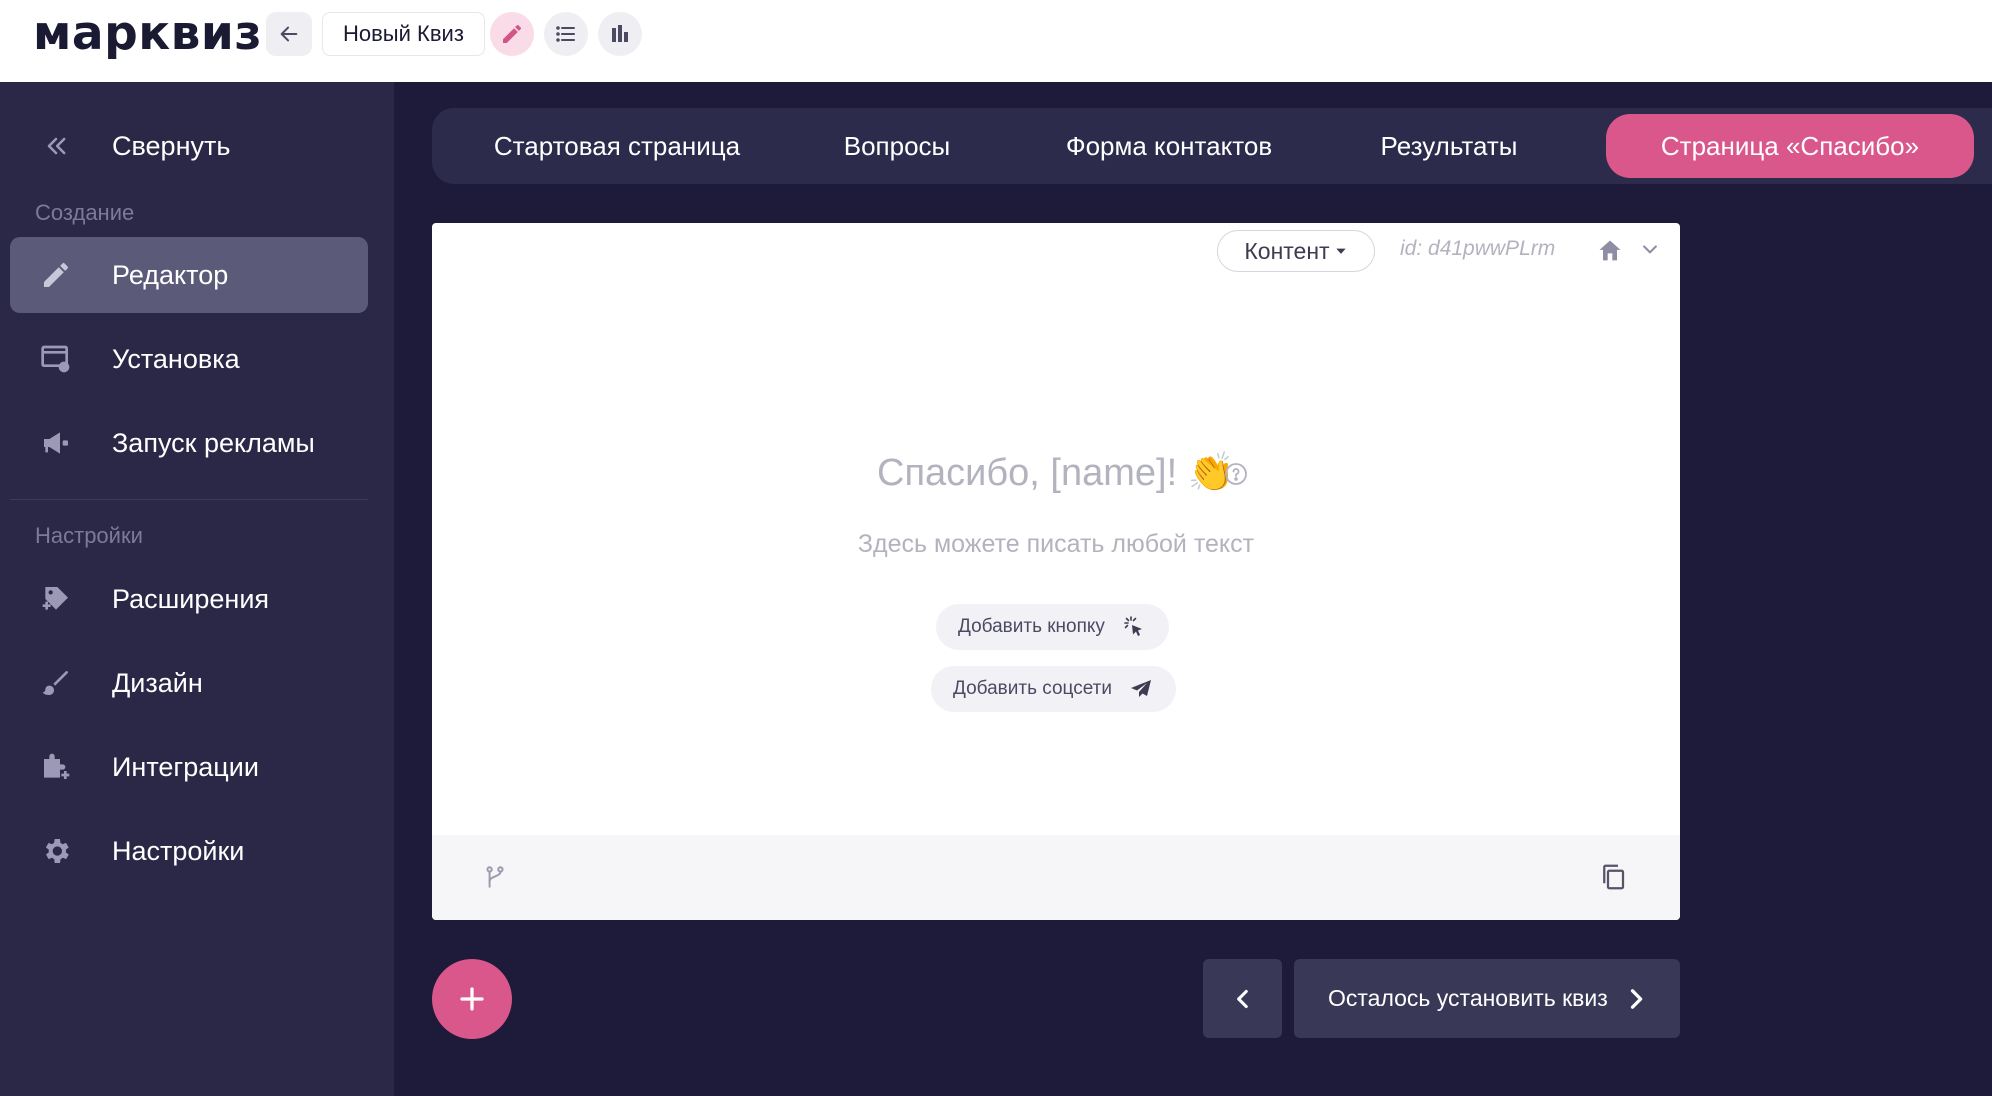 This screenshot has height=1096, width=1992. I want to click on questions-list-button, so click(566, 34).